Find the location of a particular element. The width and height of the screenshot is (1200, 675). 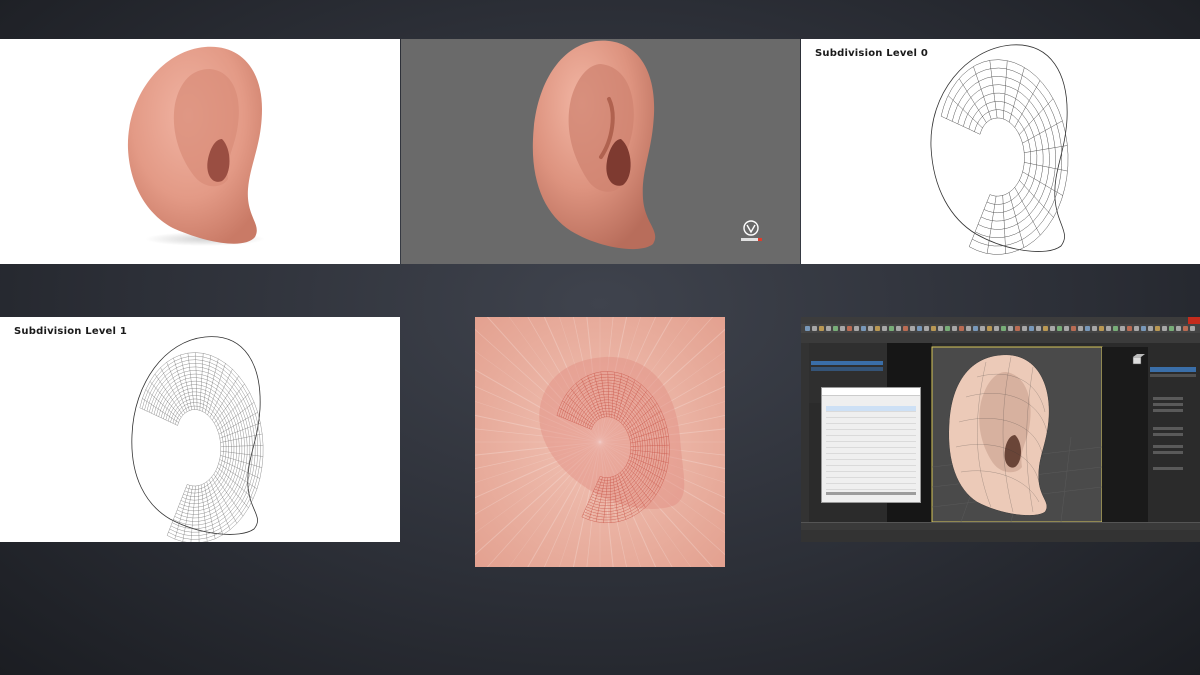

watermark-logo-icon is located at coordinates (751, 230).